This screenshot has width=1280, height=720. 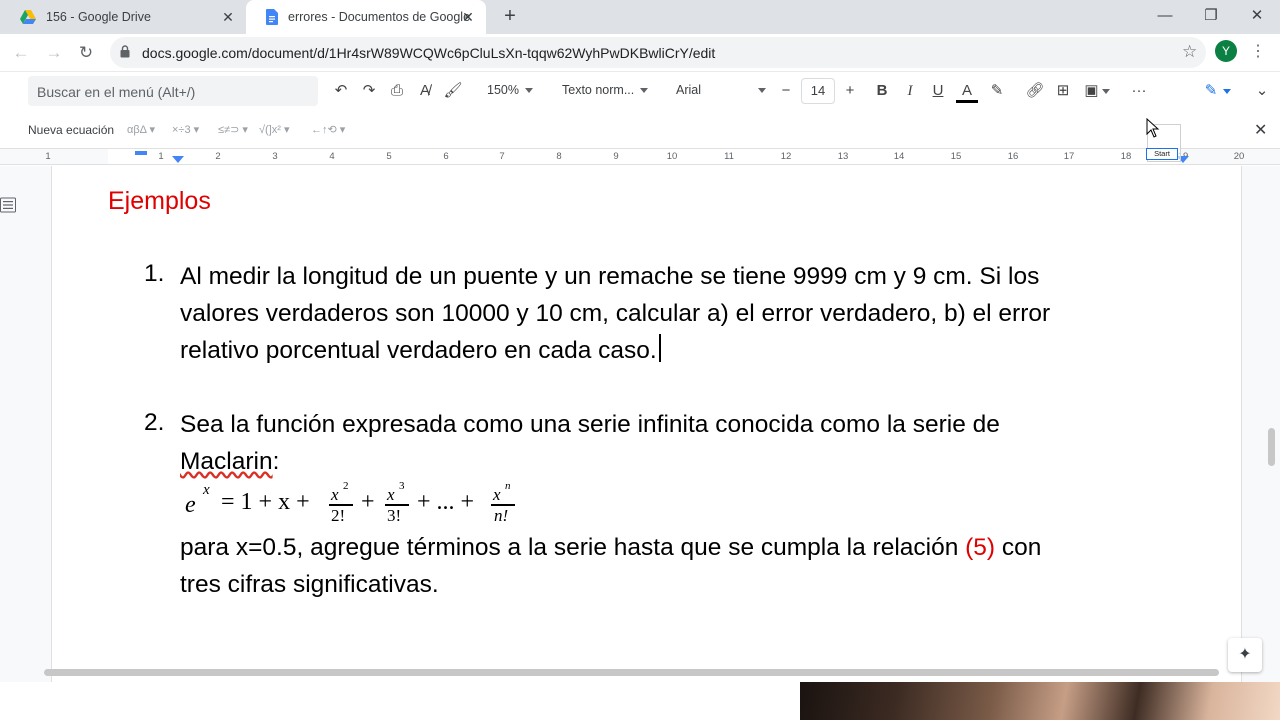 I want to click on list-number-1: 1., so click(x=154, y=273).